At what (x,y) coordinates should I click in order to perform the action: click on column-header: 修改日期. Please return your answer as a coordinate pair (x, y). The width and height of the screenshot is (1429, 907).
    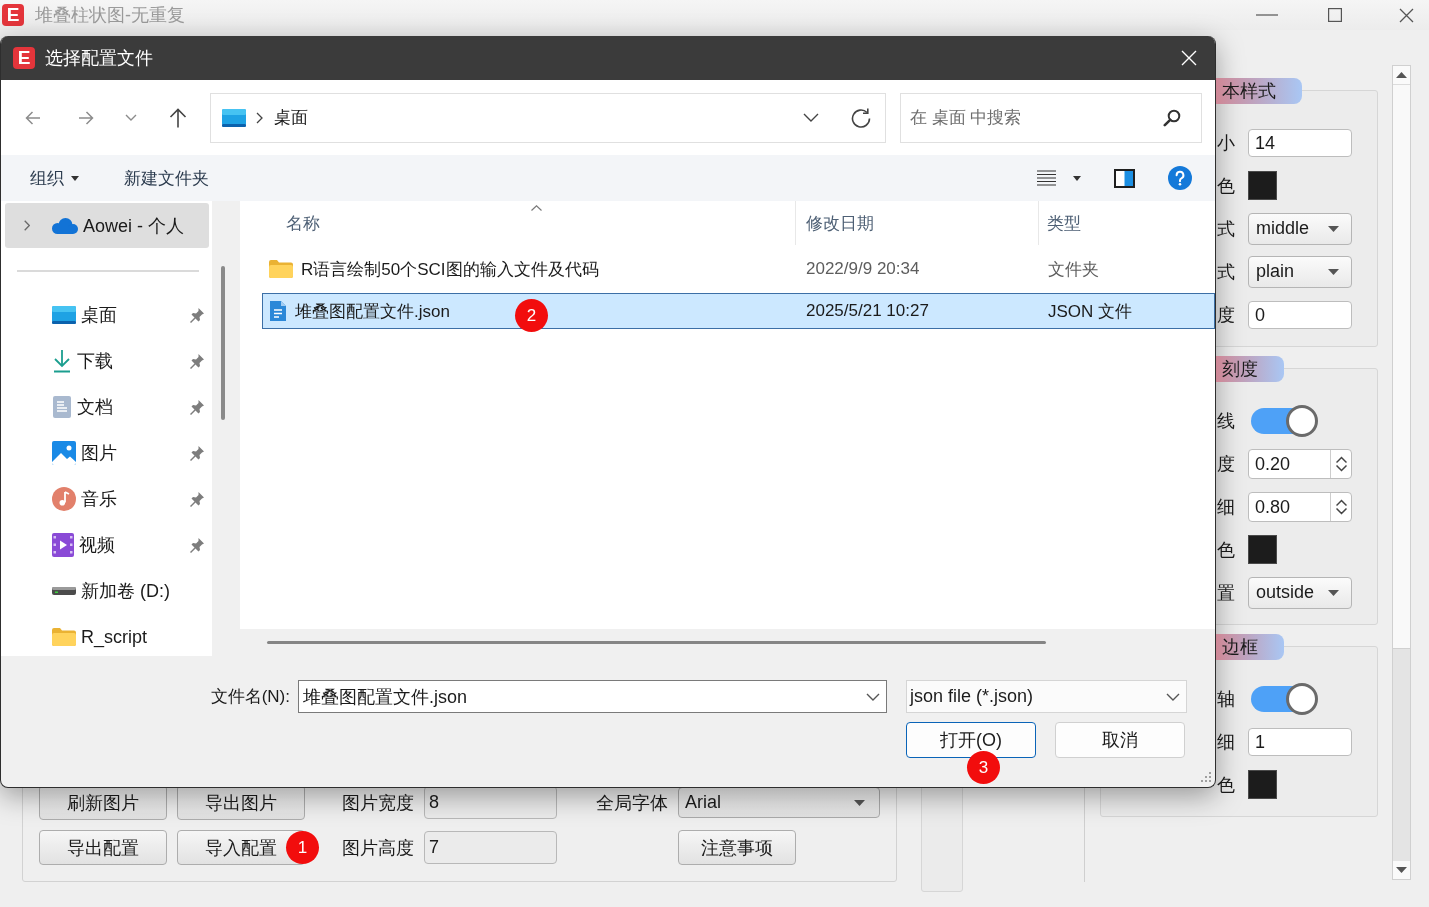
    Looking at the image, I should click on (916, 223).